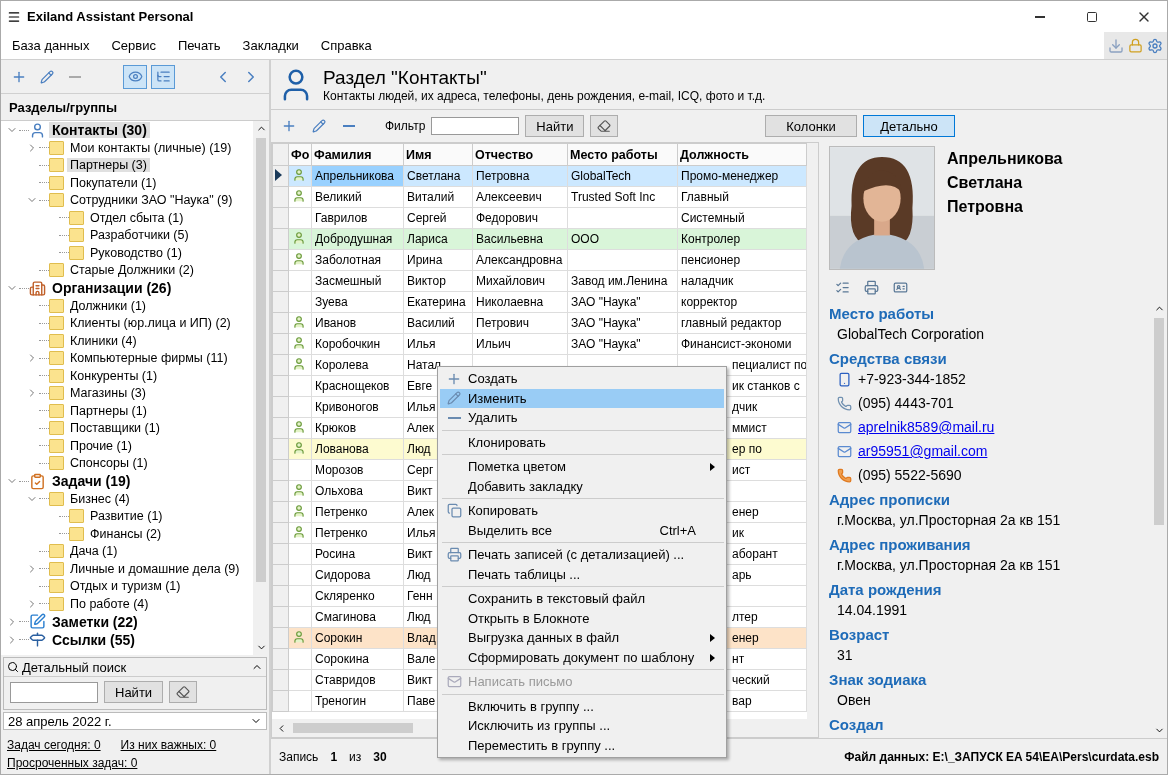  I want to click on table-row: Засмешный Виктор Михайлович Завод им.Ленина наладчик, so click(539, 281).